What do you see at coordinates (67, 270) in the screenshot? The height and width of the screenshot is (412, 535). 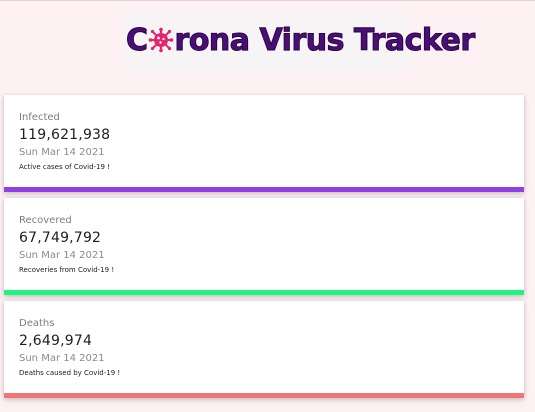 I see `card-description: Recoveries from Covid-19 !` at bounding box center [67, 270].